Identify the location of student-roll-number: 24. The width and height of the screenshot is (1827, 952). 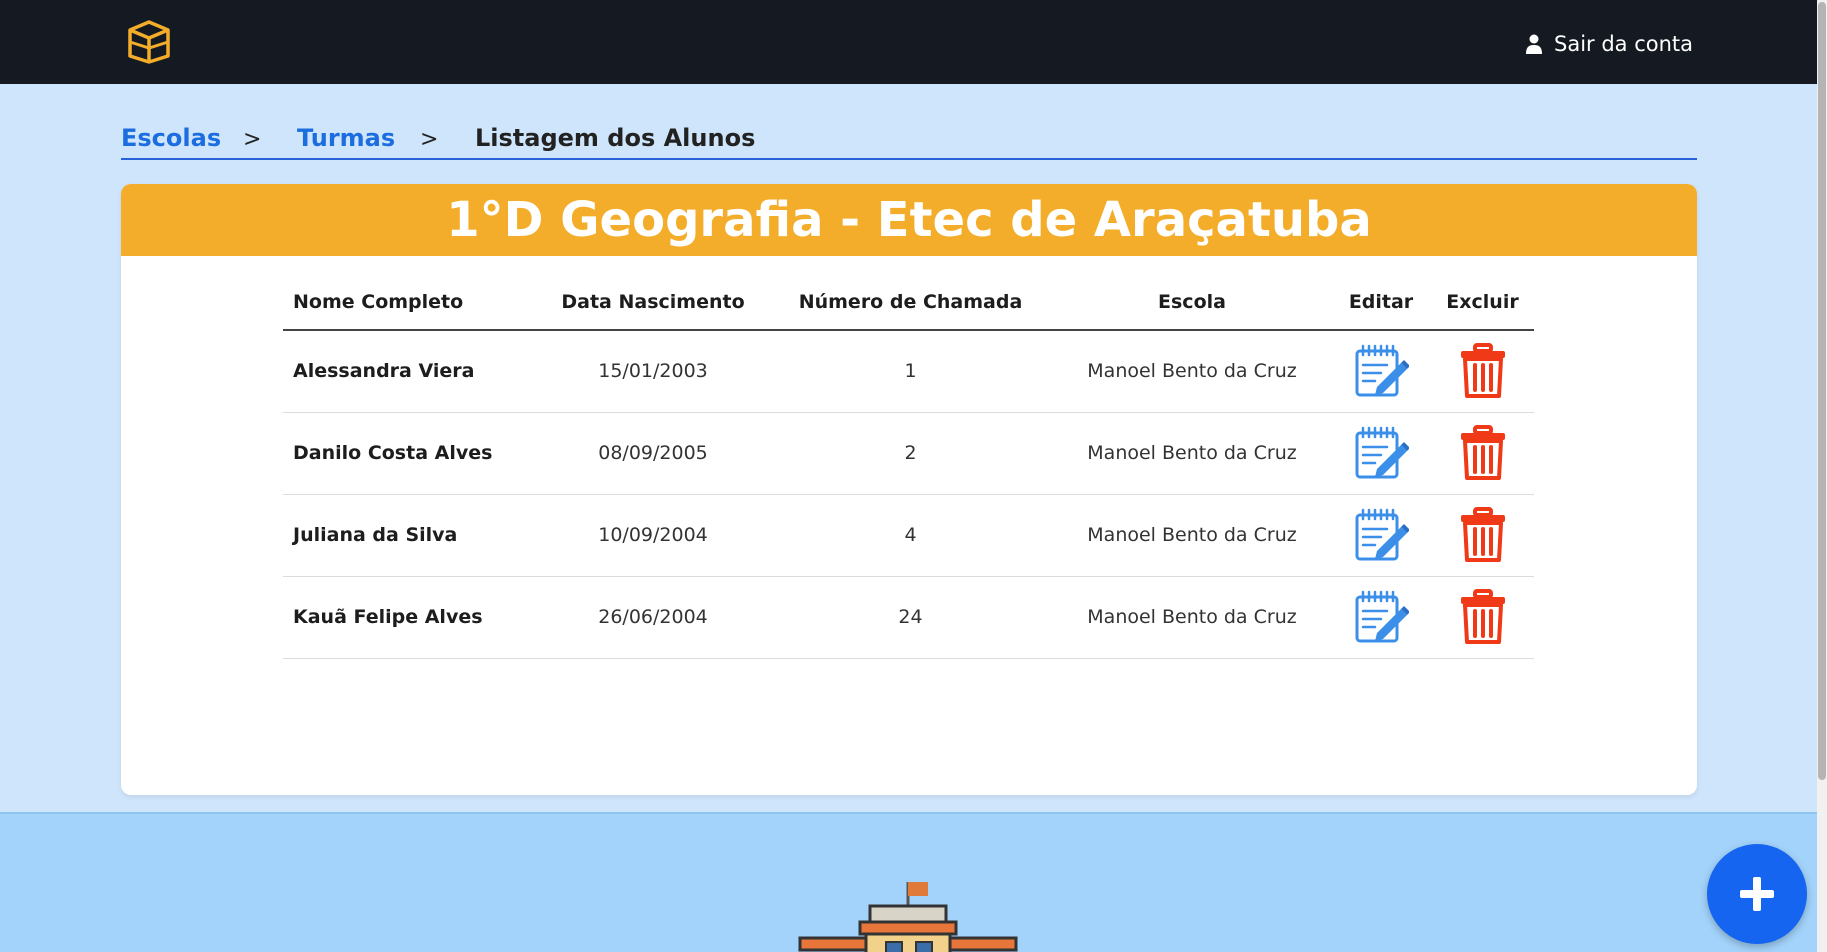
(910, 617).